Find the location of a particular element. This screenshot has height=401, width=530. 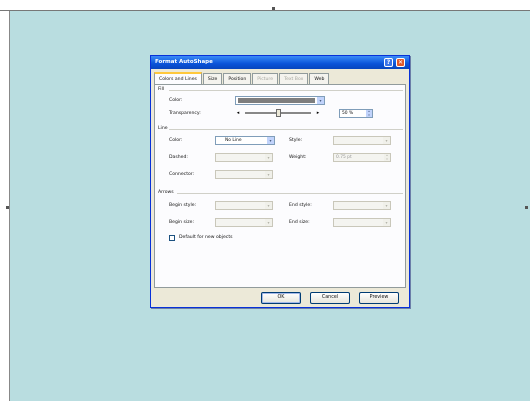

help-icon: ? is located at coordinates (388, 62).